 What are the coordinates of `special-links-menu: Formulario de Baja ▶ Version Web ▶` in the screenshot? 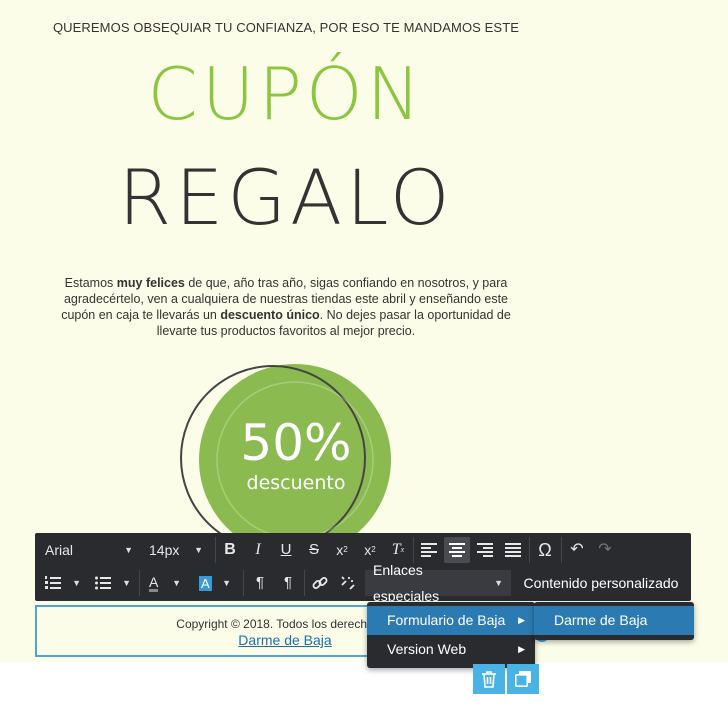 It's located at (451, 635).